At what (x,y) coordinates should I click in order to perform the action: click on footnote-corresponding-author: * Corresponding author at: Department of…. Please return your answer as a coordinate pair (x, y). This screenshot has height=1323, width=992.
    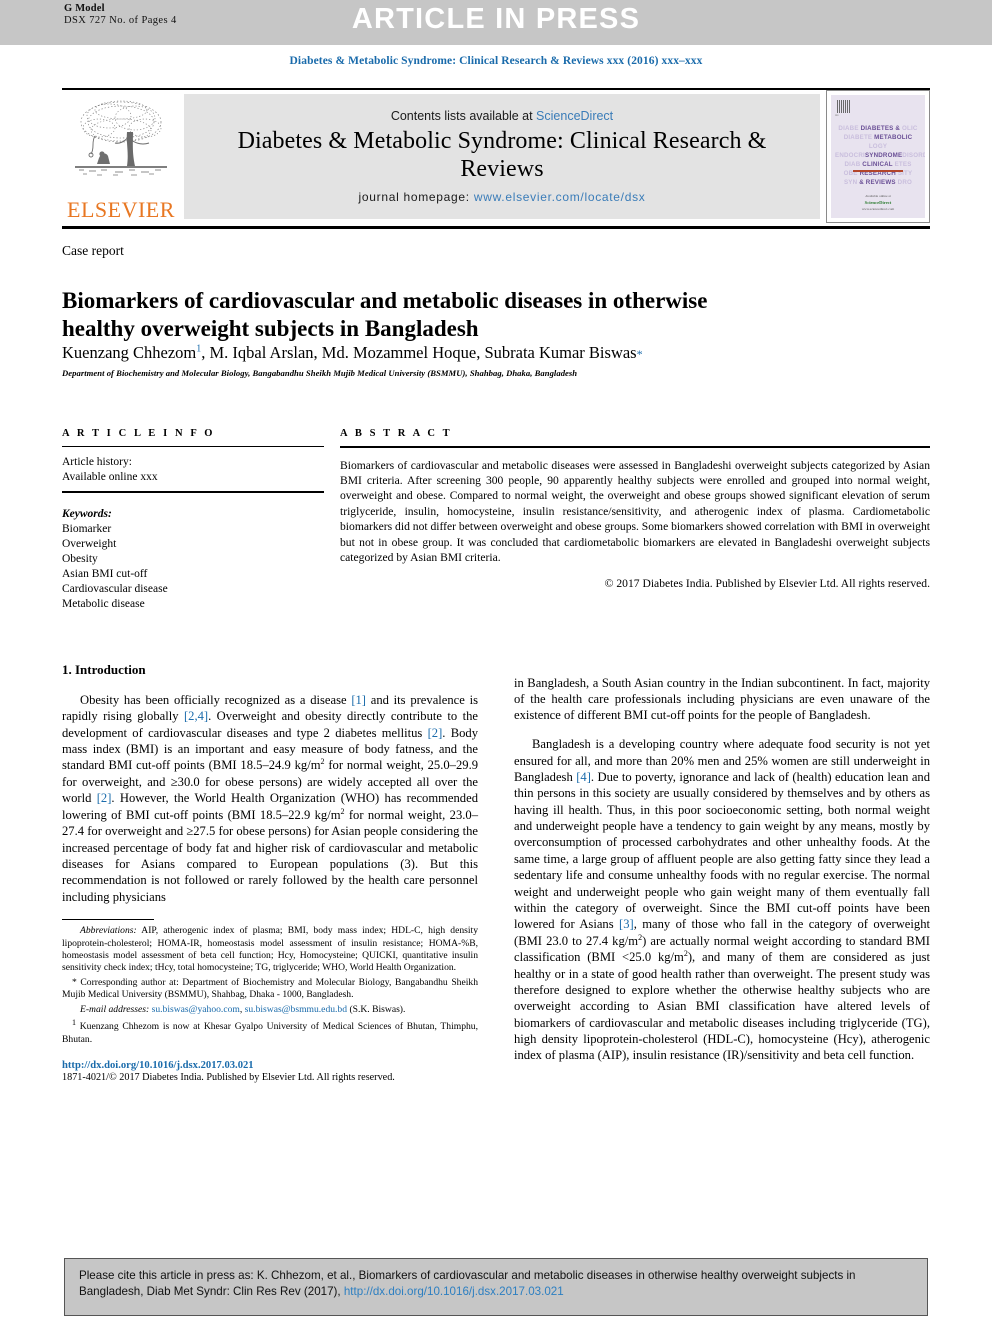
    Looking at the image, I should click on (270, 989).